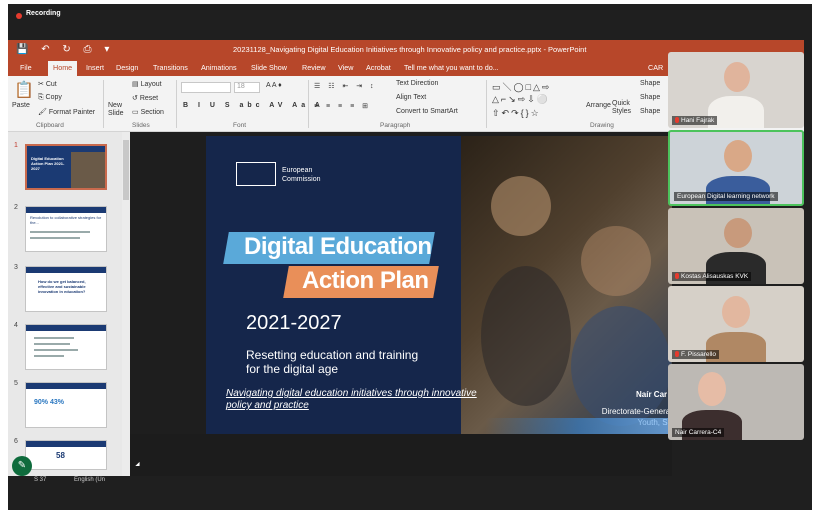  I want to click on participant-tile: Kostas Alisauskas KVK, so click(736, 246).